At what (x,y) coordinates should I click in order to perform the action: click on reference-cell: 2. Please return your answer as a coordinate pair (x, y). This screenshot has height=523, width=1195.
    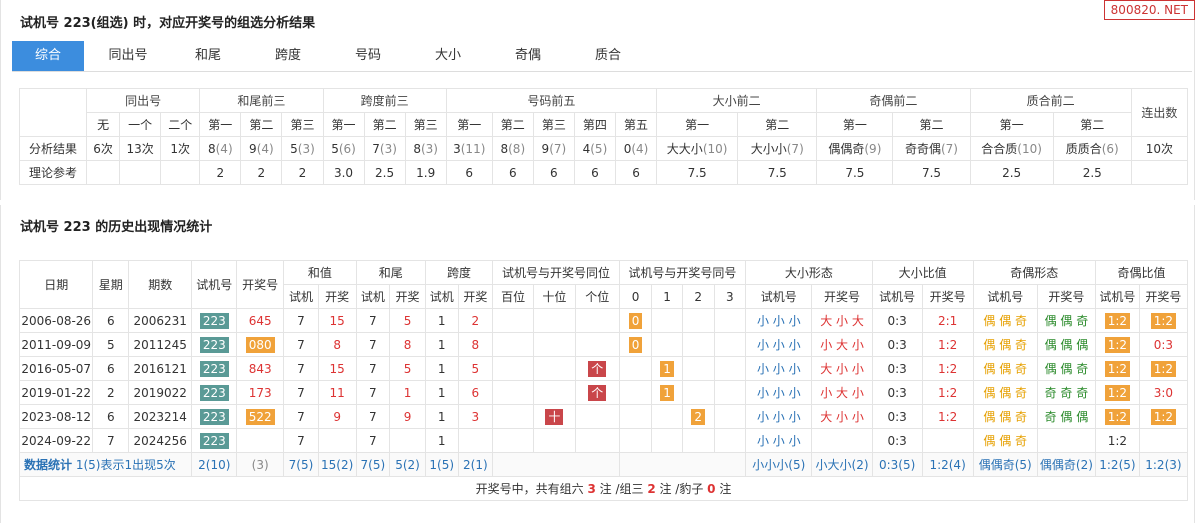
    Looking at the image, I should click on (220, 172).